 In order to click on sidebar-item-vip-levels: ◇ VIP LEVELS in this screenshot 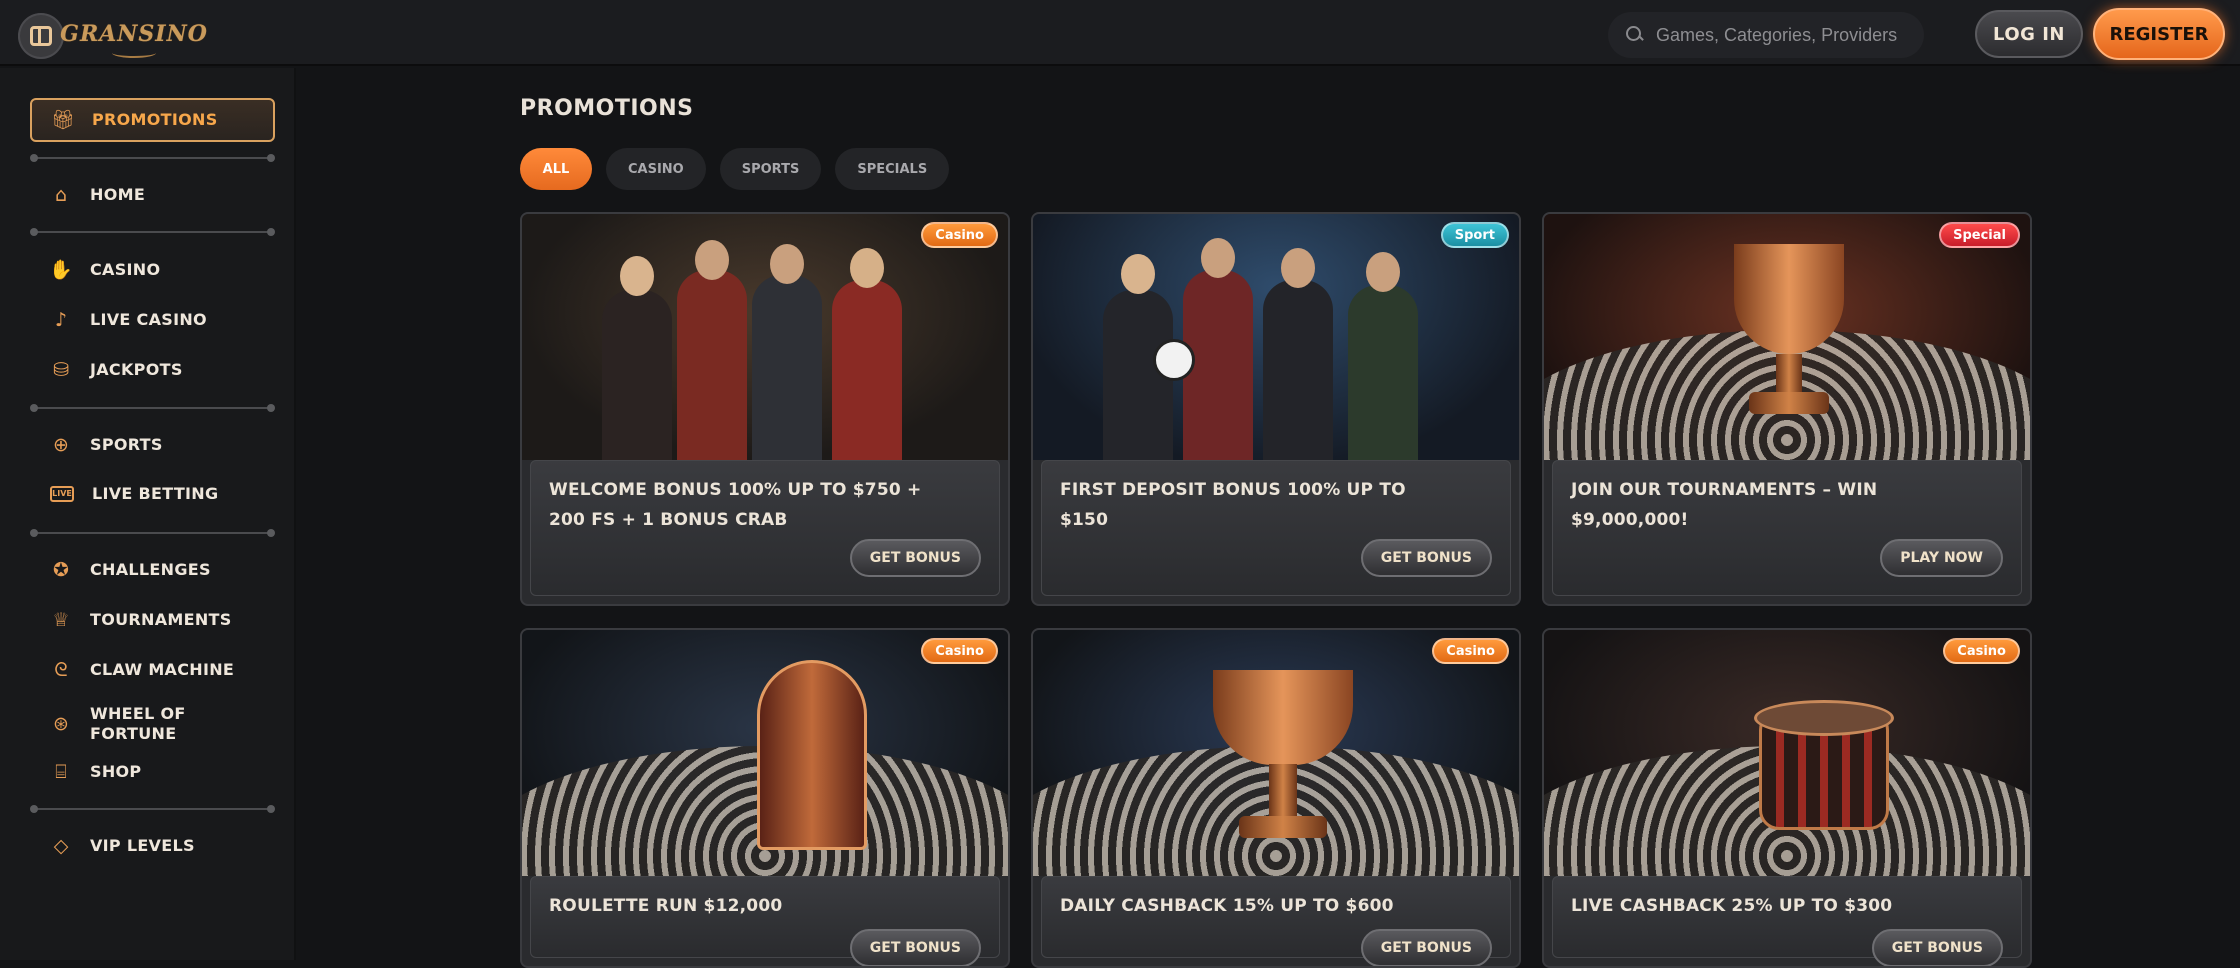, I will do `click(155, 846)`.